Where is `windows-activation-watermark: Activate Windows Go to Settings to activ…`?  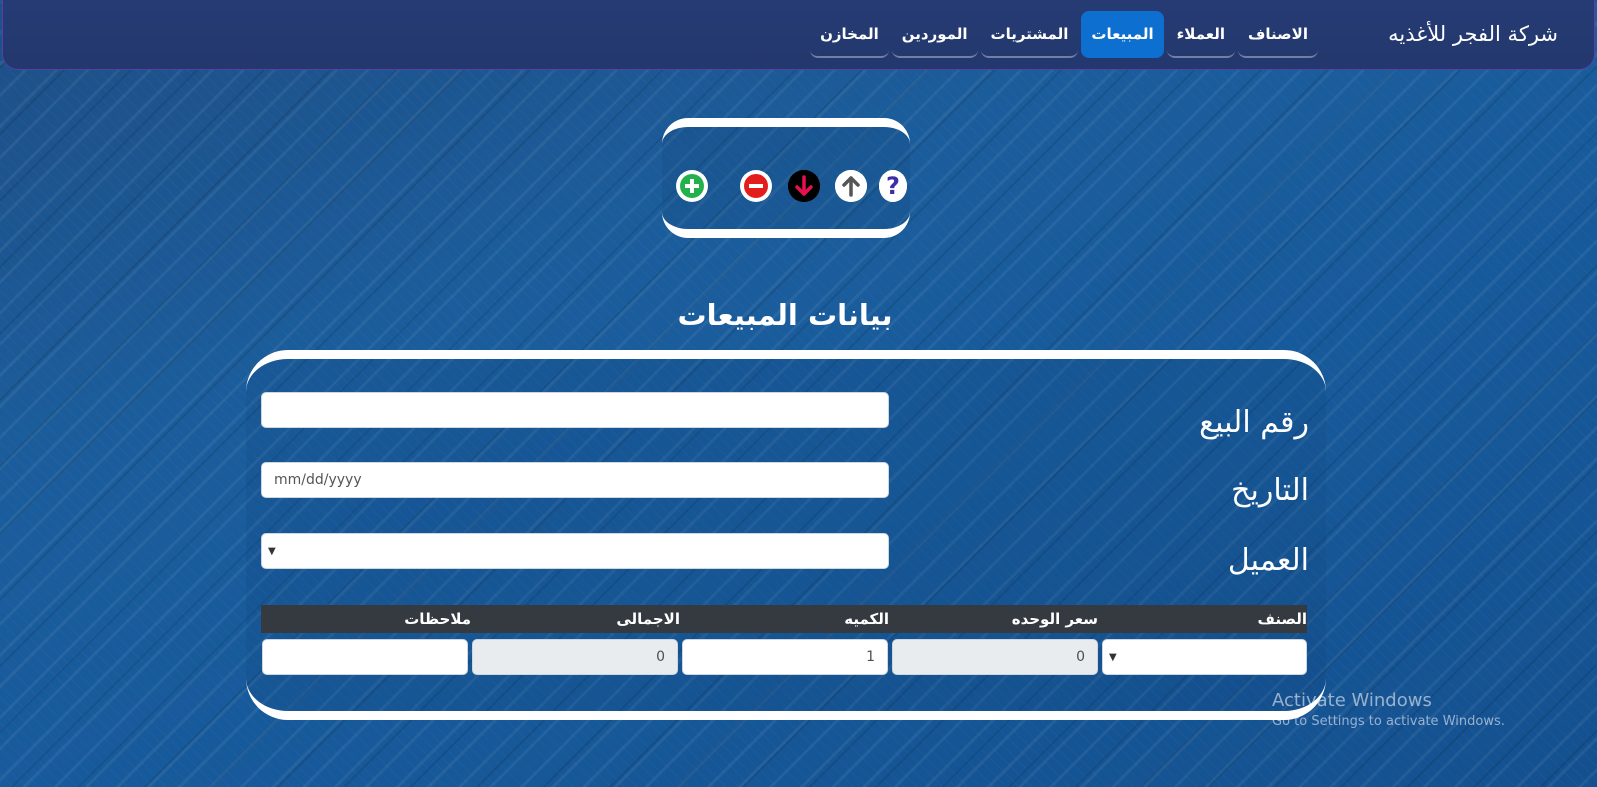
windows-activation-watermark: Activate Windows Go to Settings to activ… is located at coordinates (1388, 709).